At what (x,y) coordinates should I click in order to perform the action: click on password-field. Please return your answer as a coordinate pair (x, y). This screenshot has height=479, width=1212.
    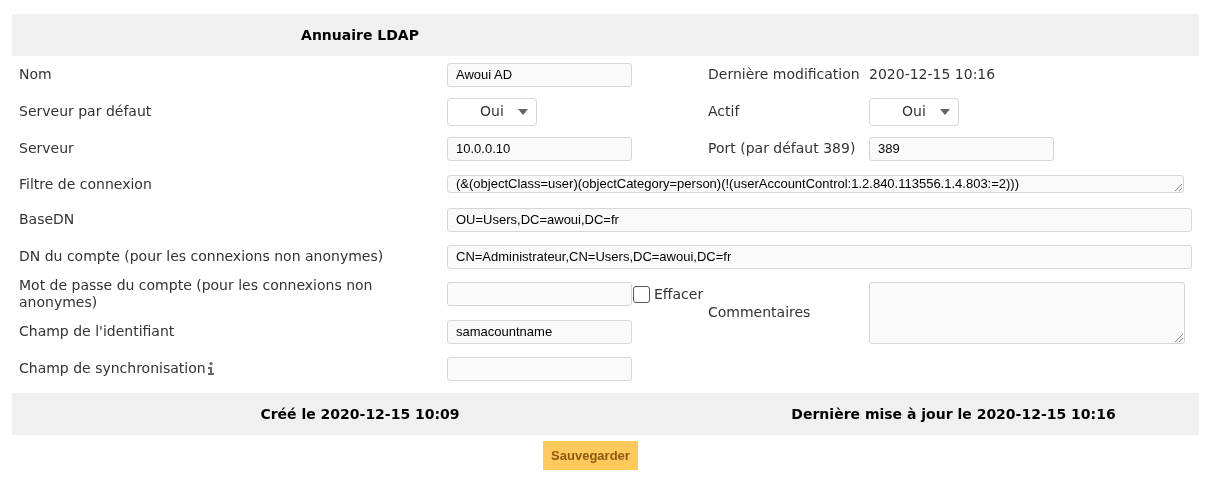
    Looking at the image, I should click on (539, 294).